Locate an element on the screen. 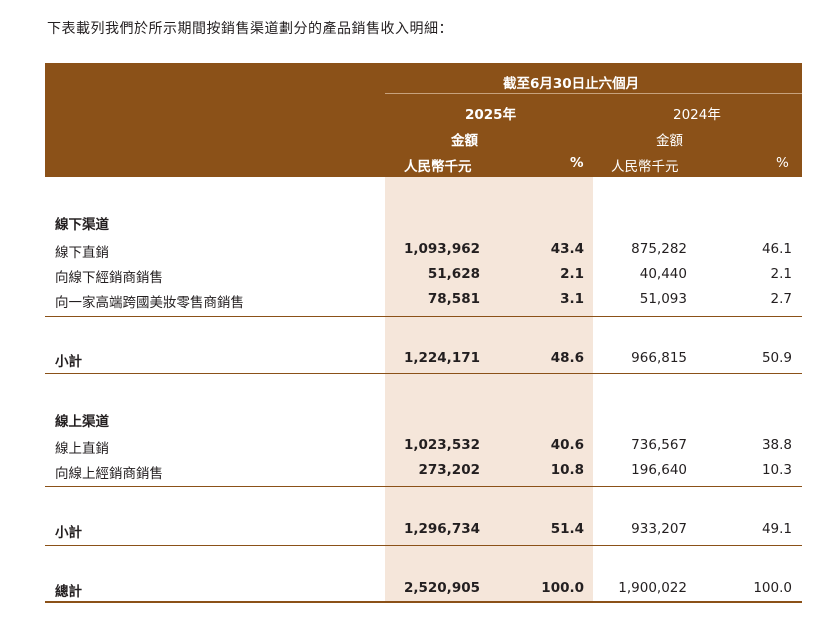  amount-2024: 875,282 is located at coordinates (659, 249).